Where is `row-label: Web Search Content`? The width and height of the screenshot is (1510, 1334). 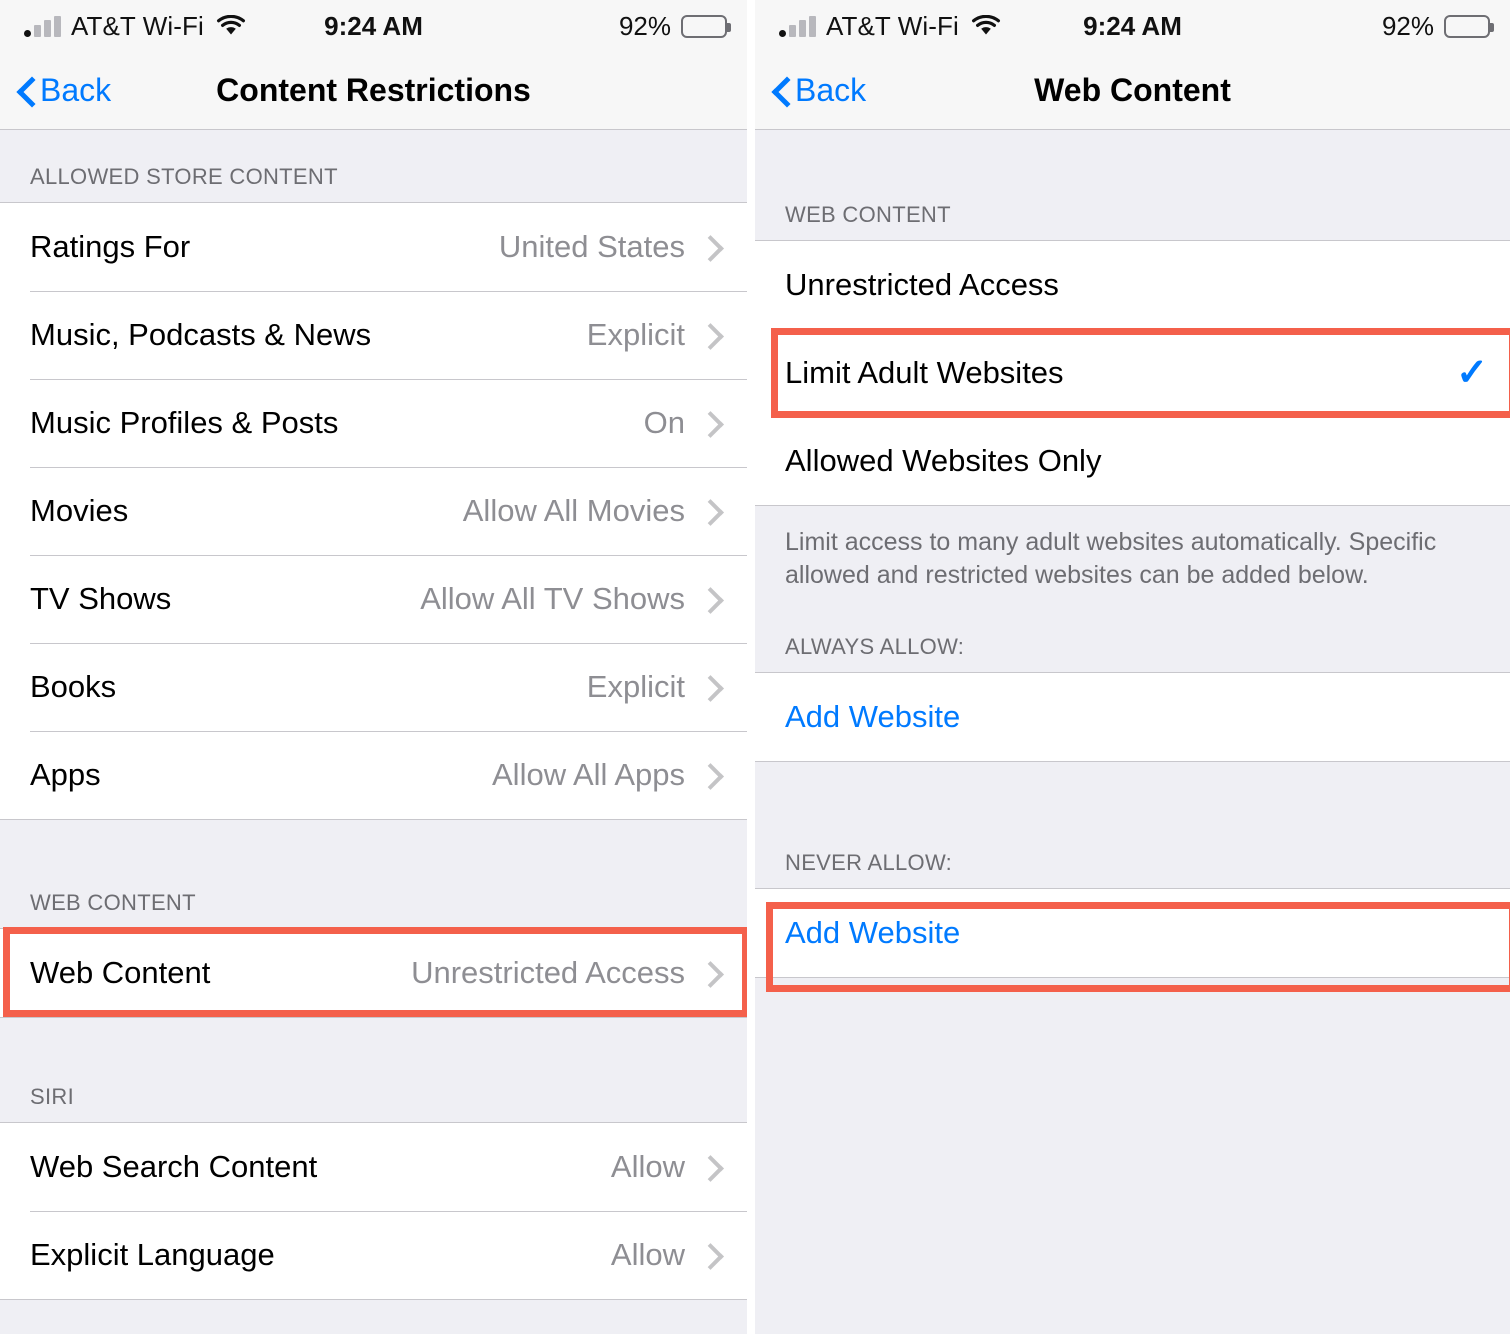
row-label: Web Search Content is located at coordinates (174, 1166).